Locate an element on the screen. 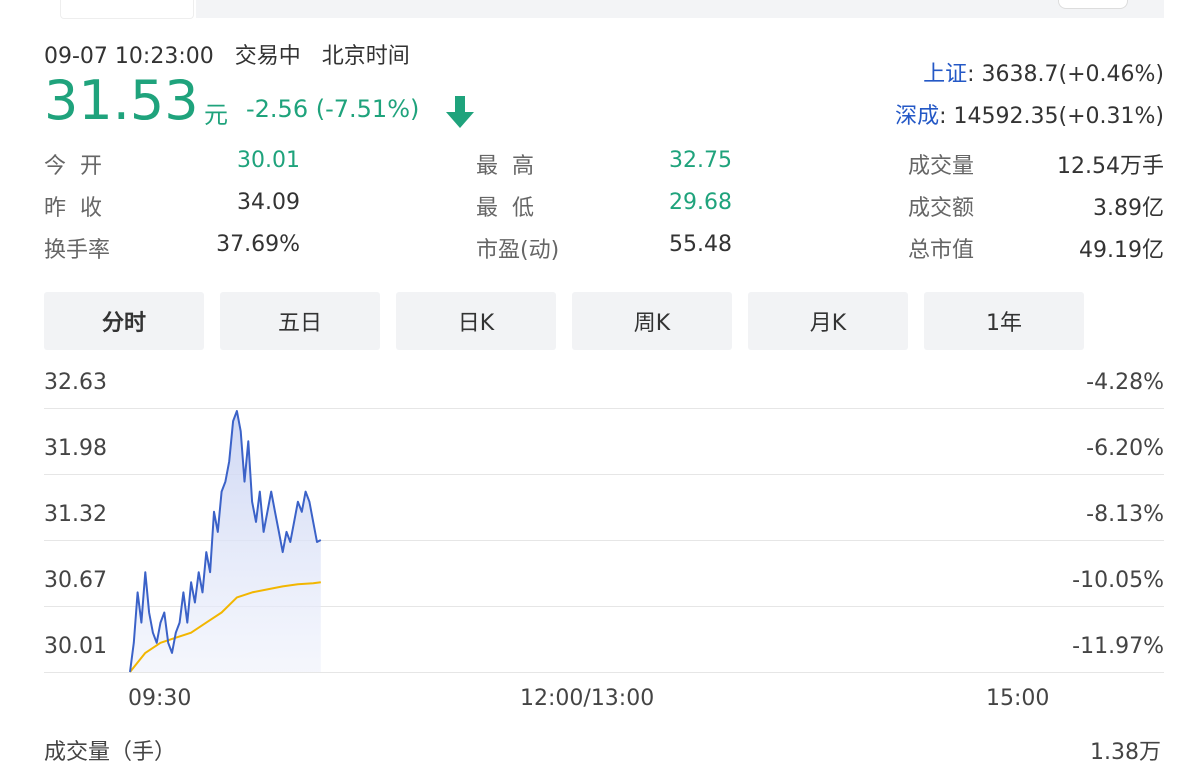 This screenshot has width=1204, height=774. x-tick-label: 09:30 is located at coordinates (160, 698).